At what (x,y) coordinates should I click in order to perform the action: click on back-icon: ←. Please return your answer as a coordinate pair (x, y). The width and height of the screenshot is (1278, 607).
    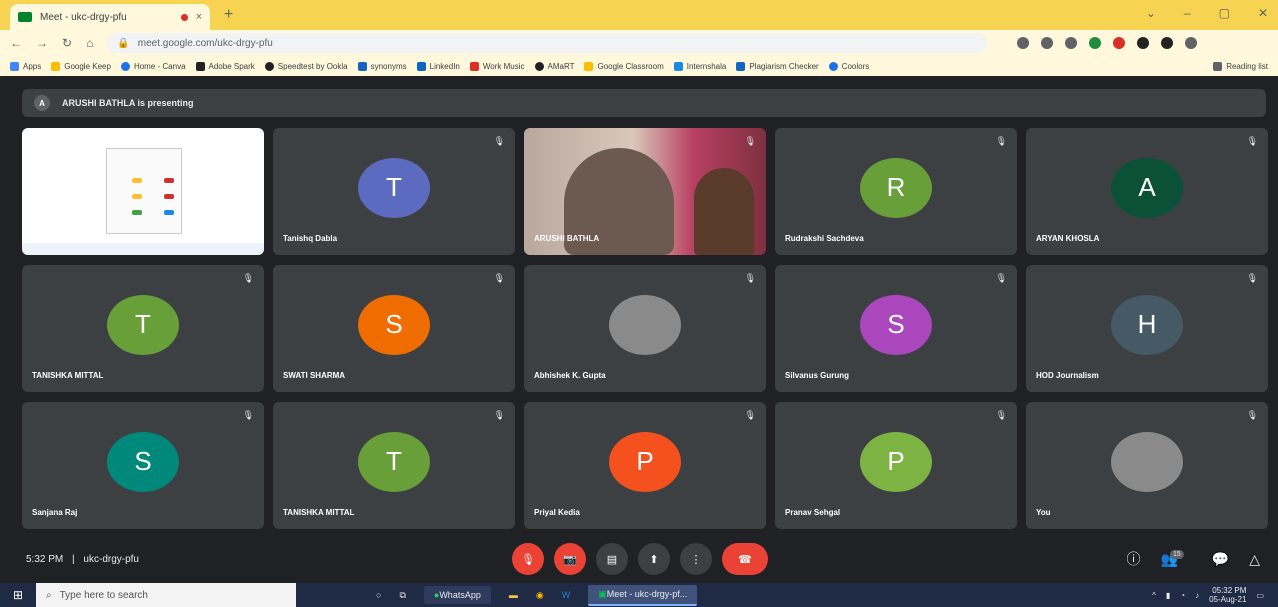
    Looking at the image, I should click on (16, 43).